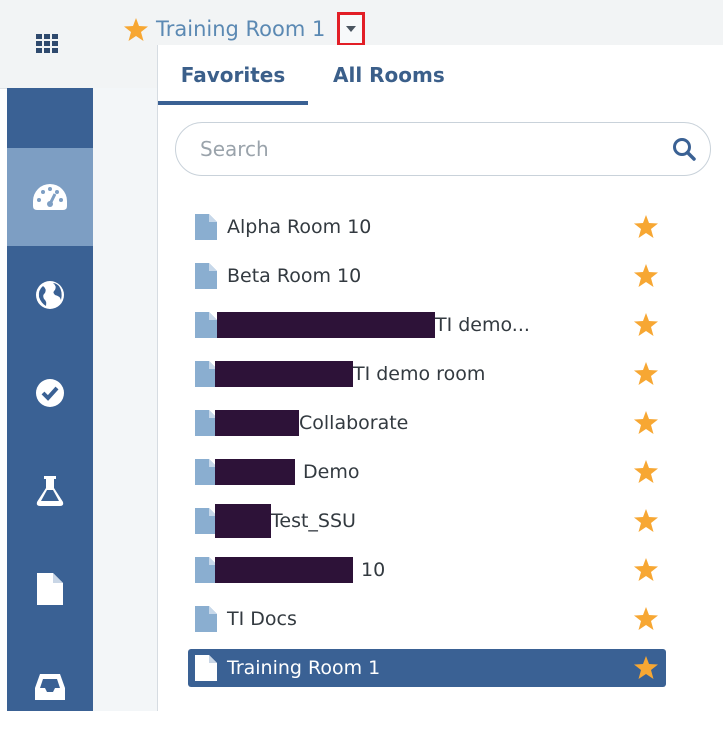  I want to click on current-room-selector: Training Room 1, so click(224, 29).